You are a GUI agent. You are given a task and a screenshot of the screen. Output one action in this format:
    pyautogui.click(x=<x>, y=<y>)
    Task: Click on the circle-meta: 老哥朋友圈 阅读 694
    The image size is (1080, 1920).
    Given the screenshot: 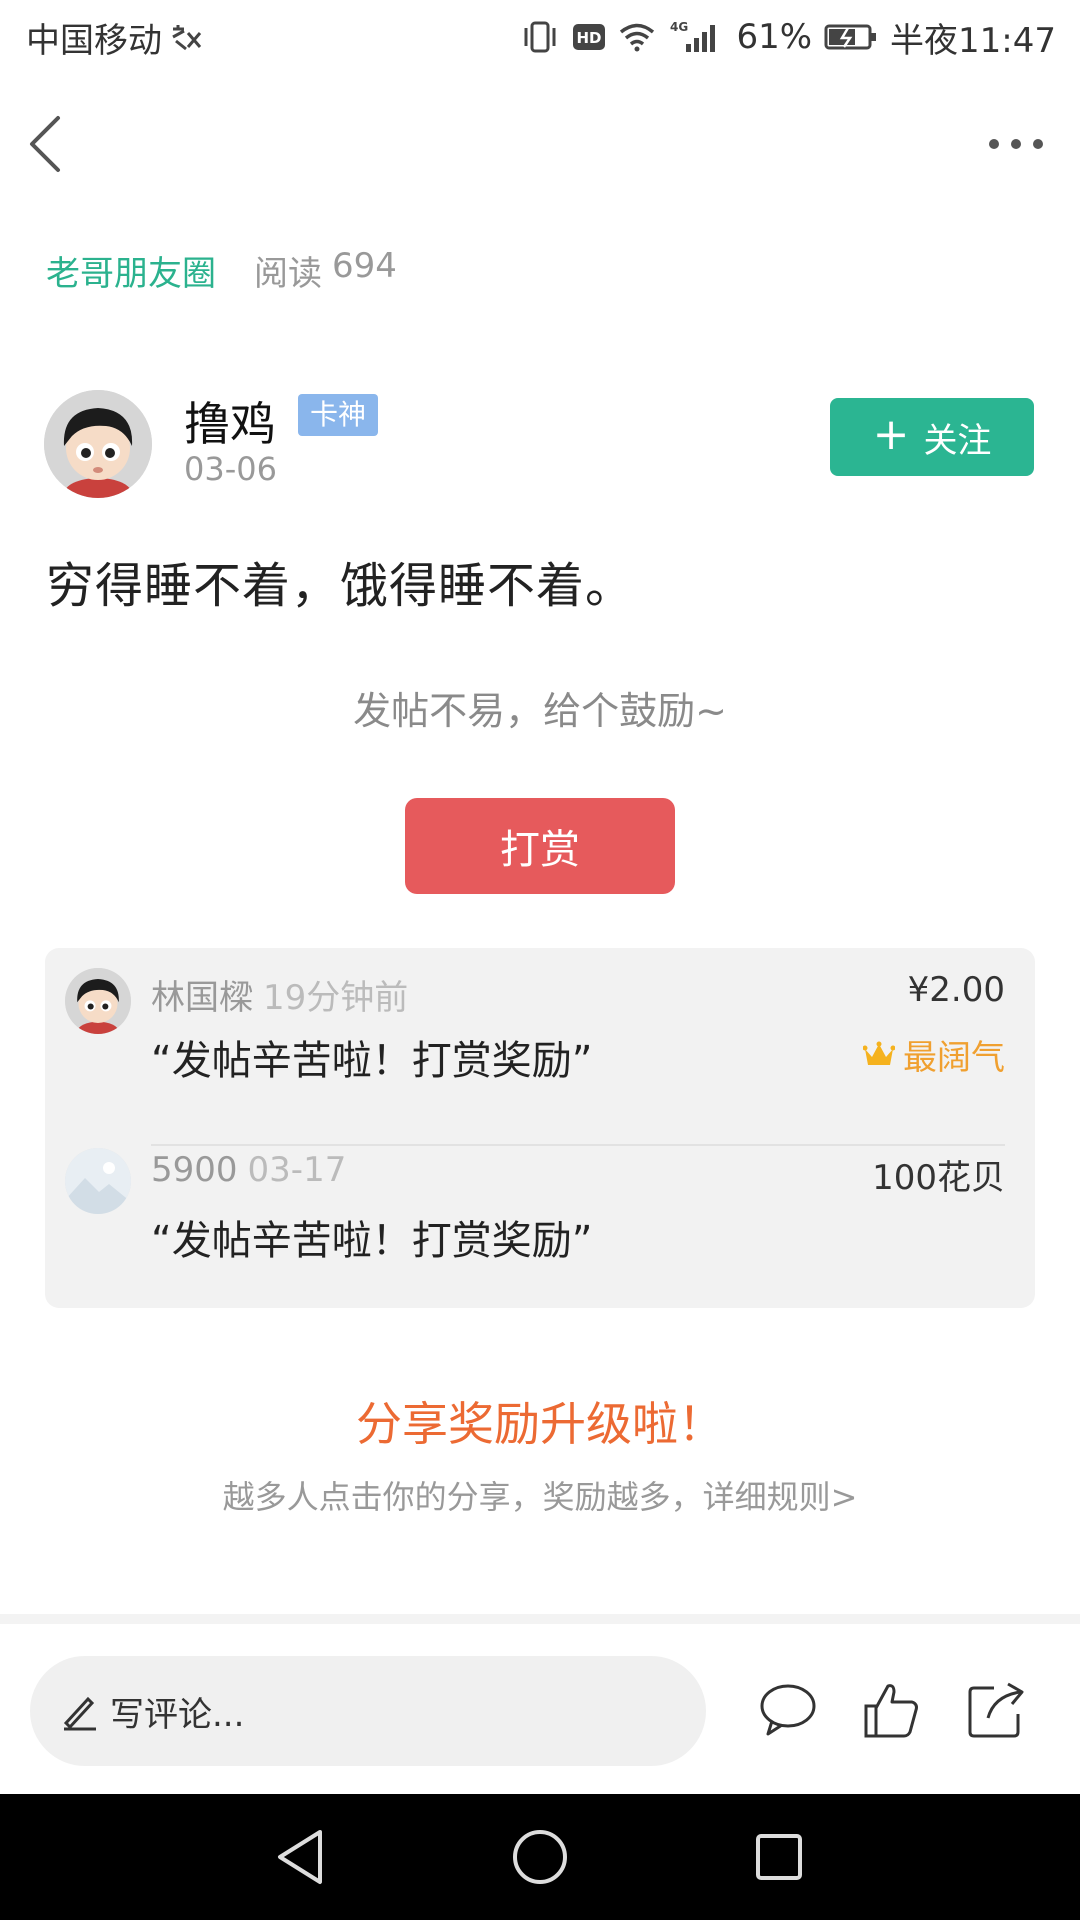 What is the action you would take?
    pyautogui.click(x=221, y=270)
    